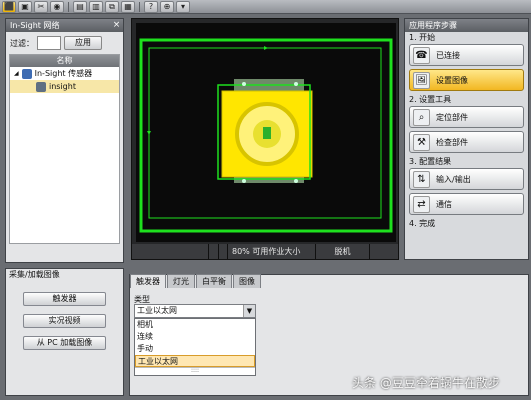 The height and width of the screenshot is (400, 531). Describe the element at coordinates (181, 281) in the screenshot. I see `tab-lighting: 灯光` at that location.